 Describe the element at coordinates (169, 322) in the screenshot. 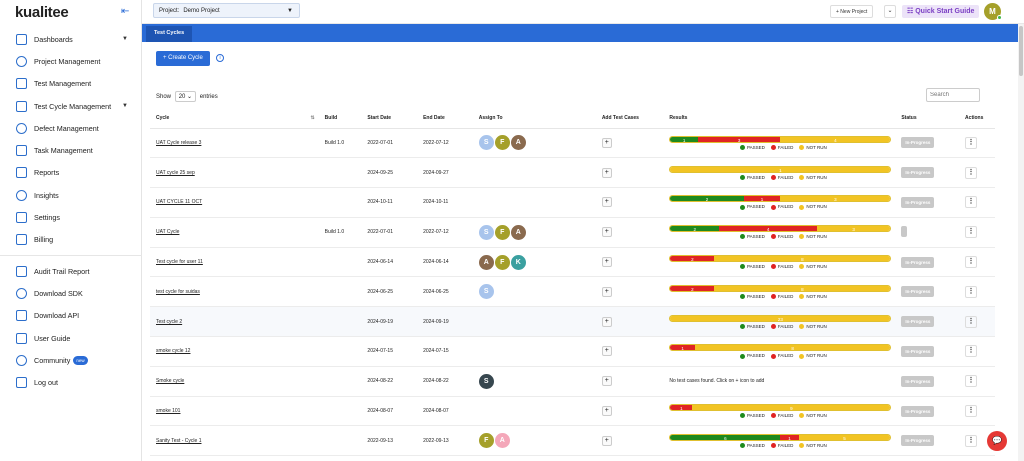

I see `cycle-link: Test cycle 2` at that location.